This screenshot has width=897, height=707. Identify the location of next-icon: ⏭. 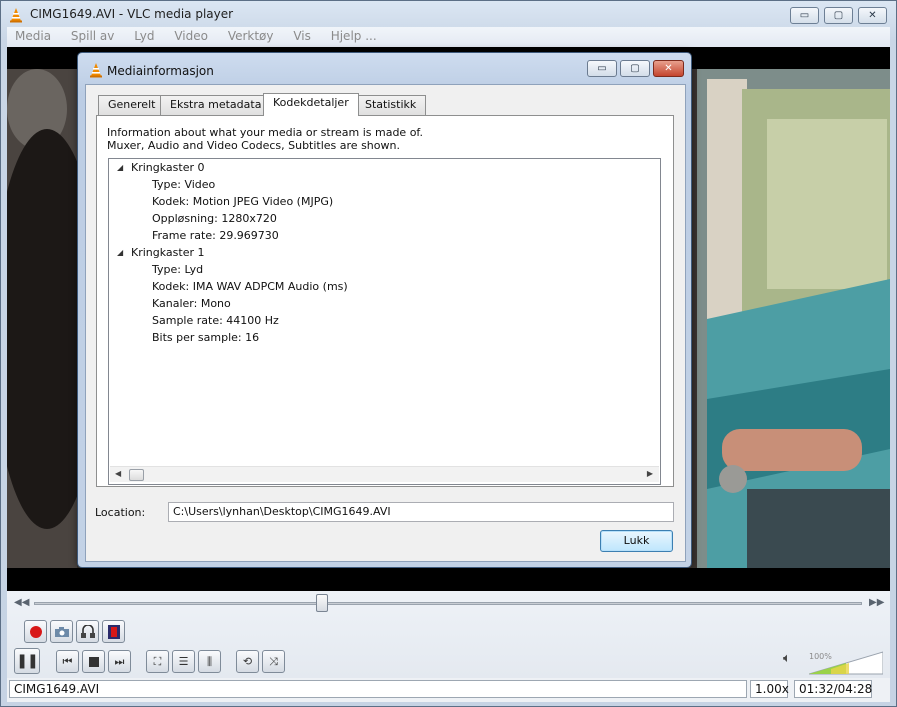
(119, 661).